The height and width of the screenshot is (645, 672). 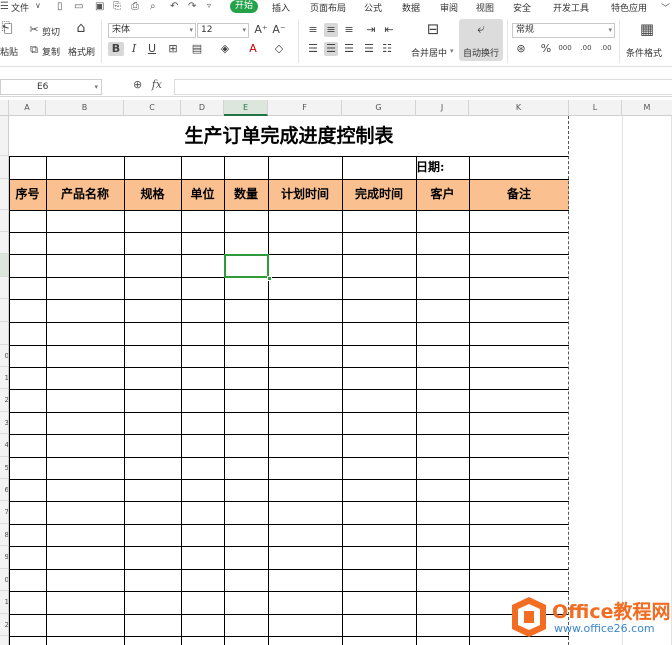 I want to click on column-header: L, so click(x=595, y=108).